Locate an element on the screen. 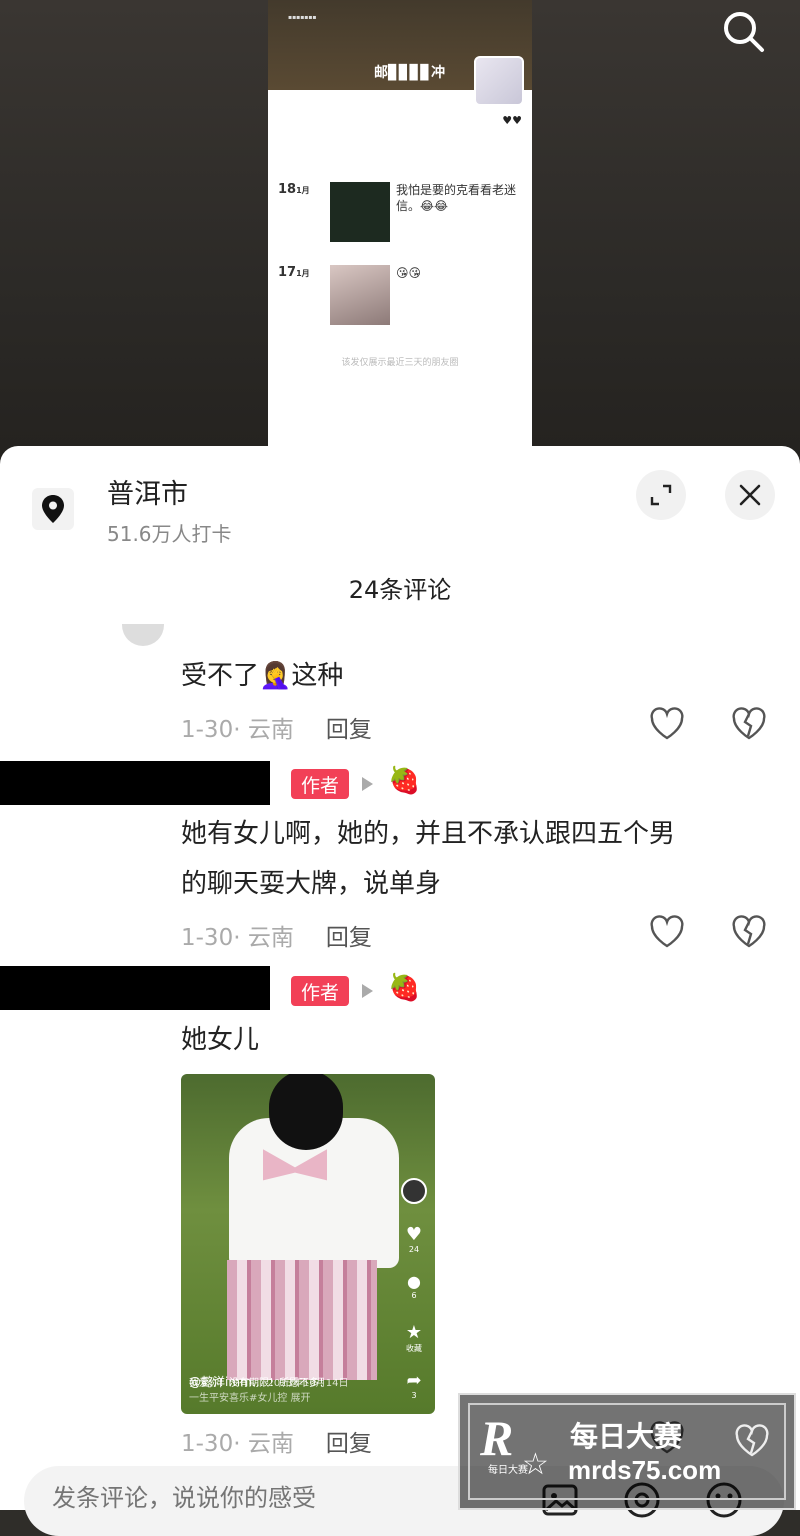 The height and width of the screenshot is (1536, 800). comment-text: 她有女儿啊，她的，并且不承认跟四五个男 is located at coordinates (428, 834).